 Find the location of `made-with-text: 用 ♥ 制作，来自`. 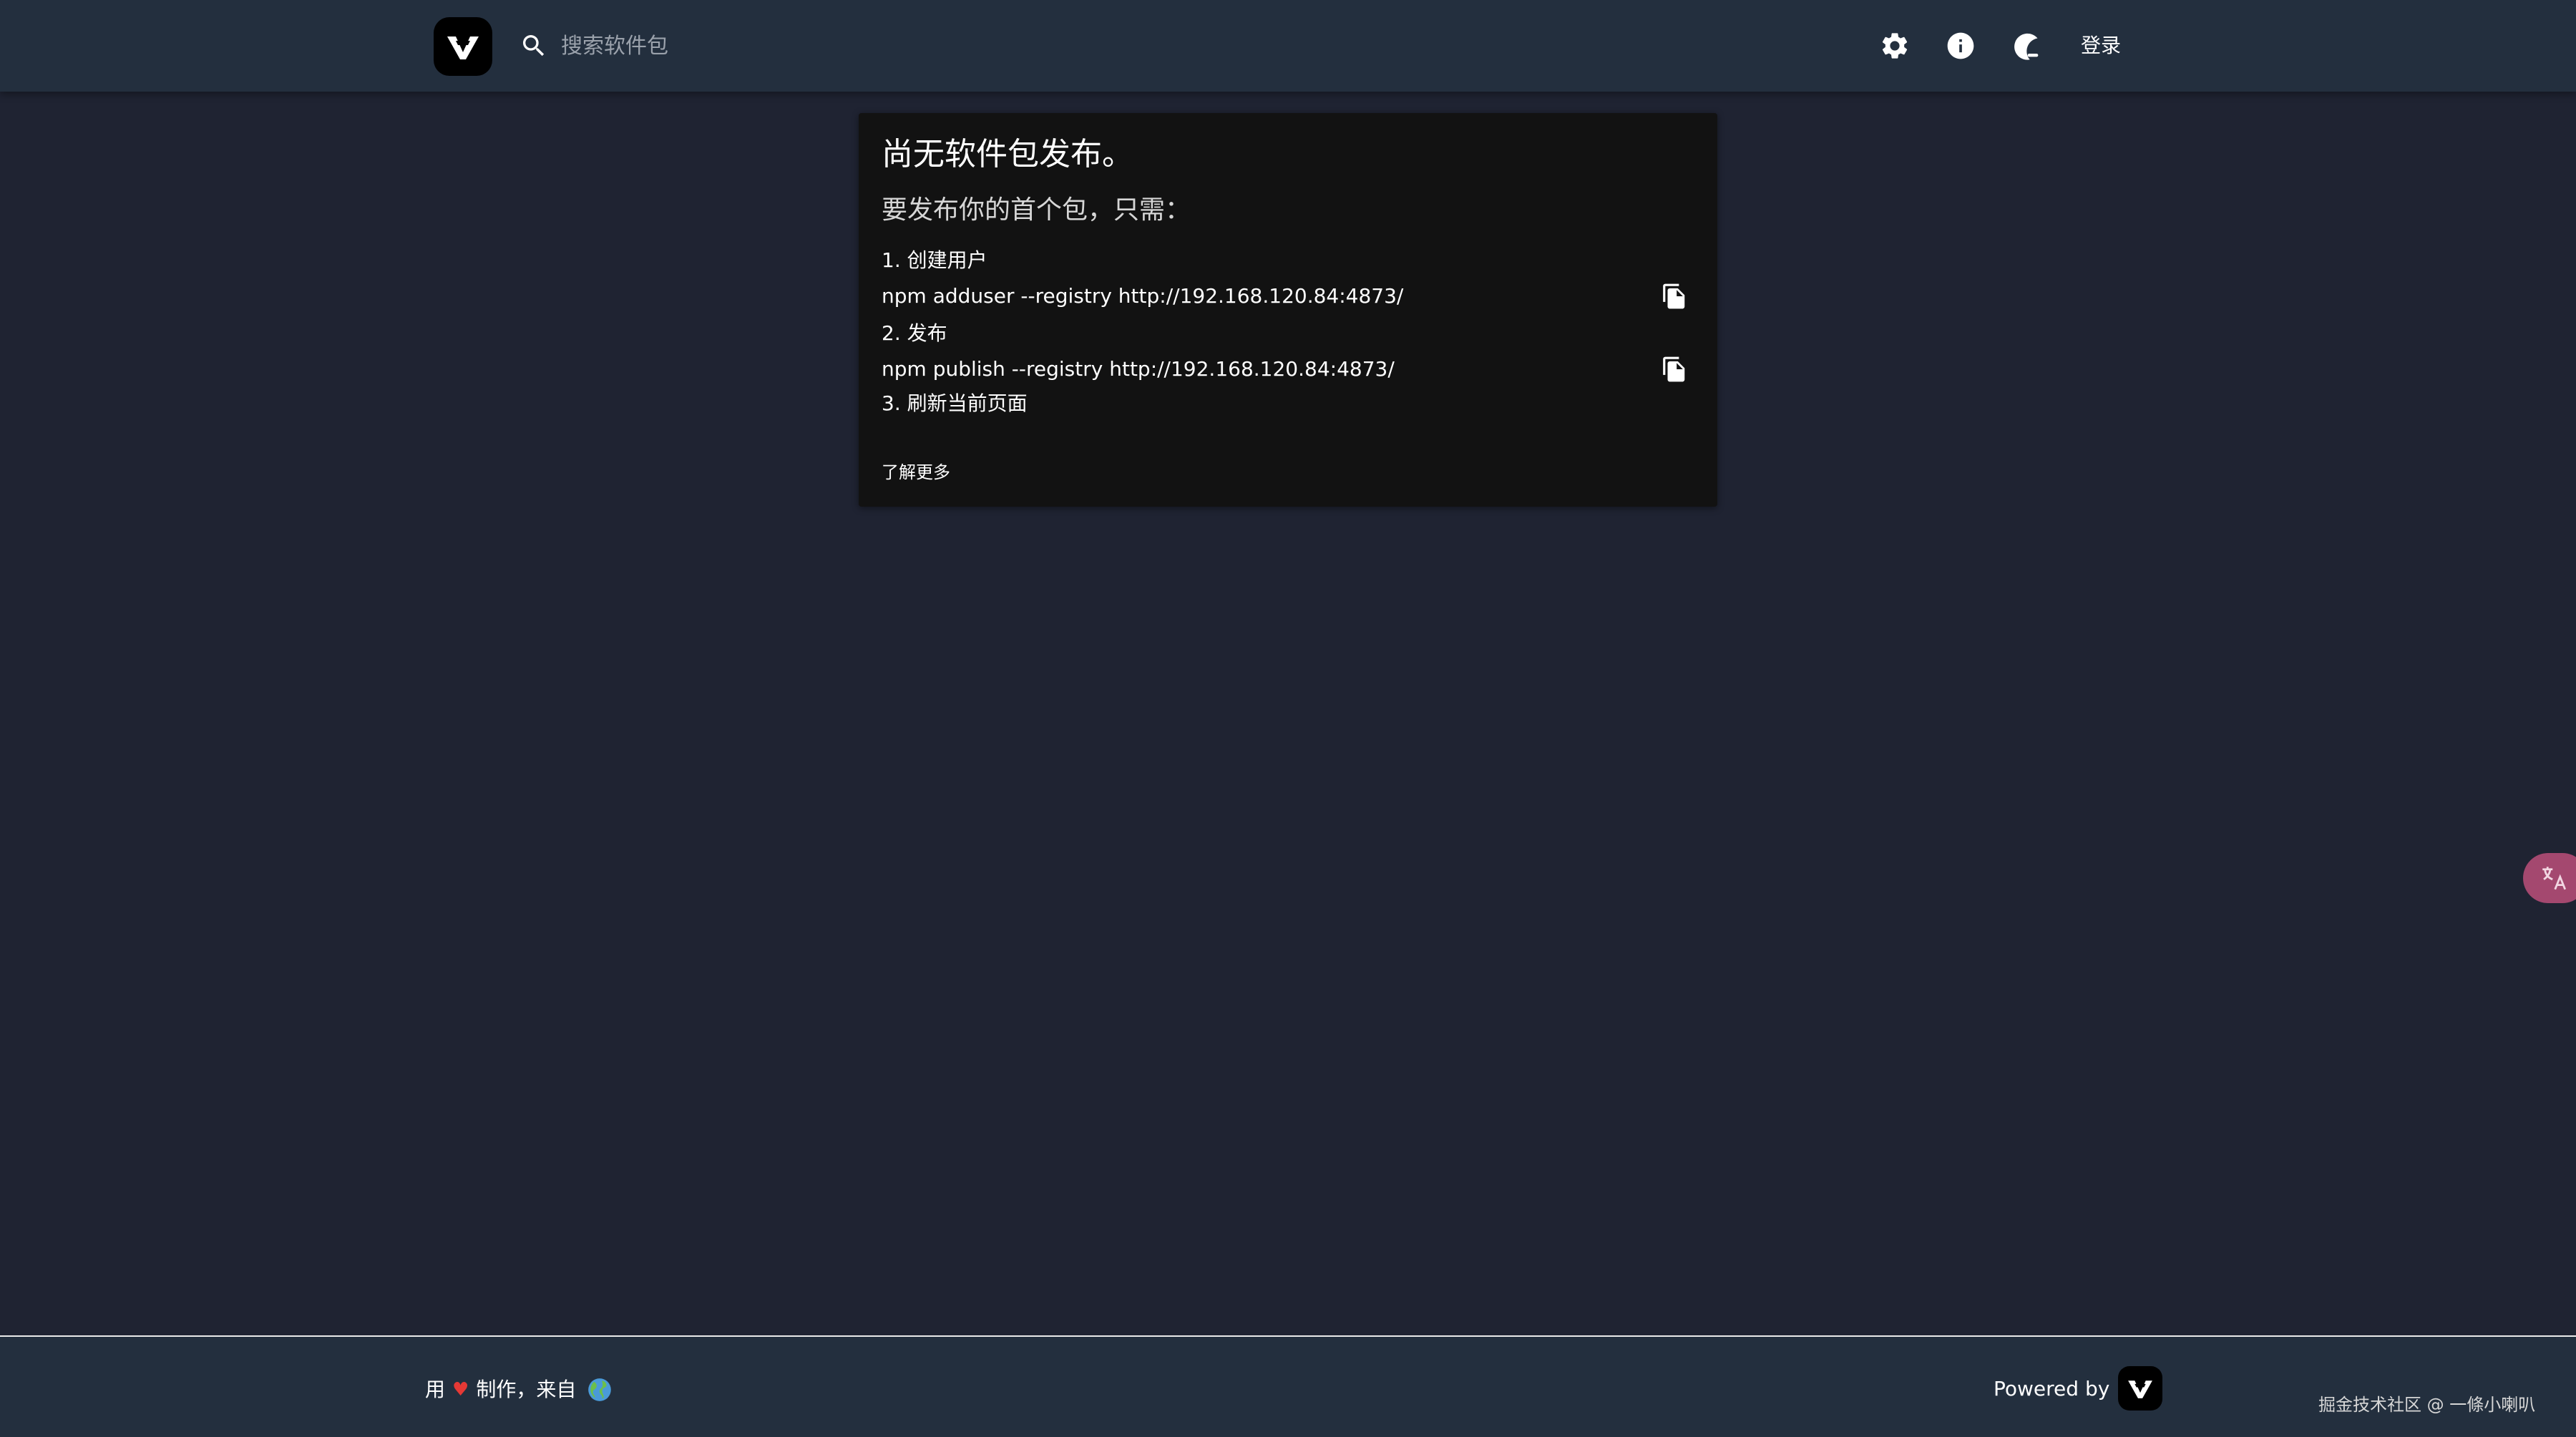

made-with-text: 用 ♥ 制作，来自 is located at coordinates (519, 1389).